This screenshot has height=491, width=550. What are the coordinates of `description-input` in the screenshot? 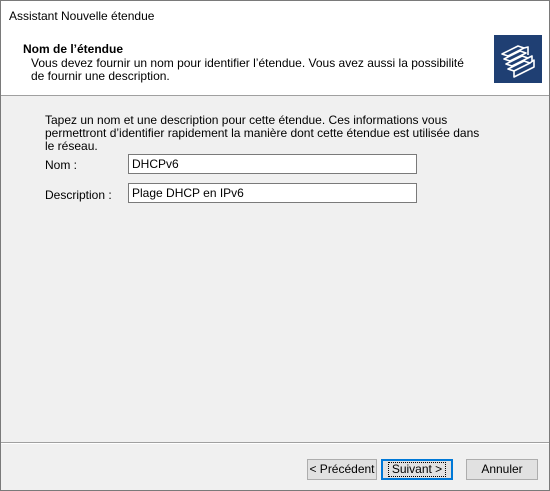 It's located at (272, 193).